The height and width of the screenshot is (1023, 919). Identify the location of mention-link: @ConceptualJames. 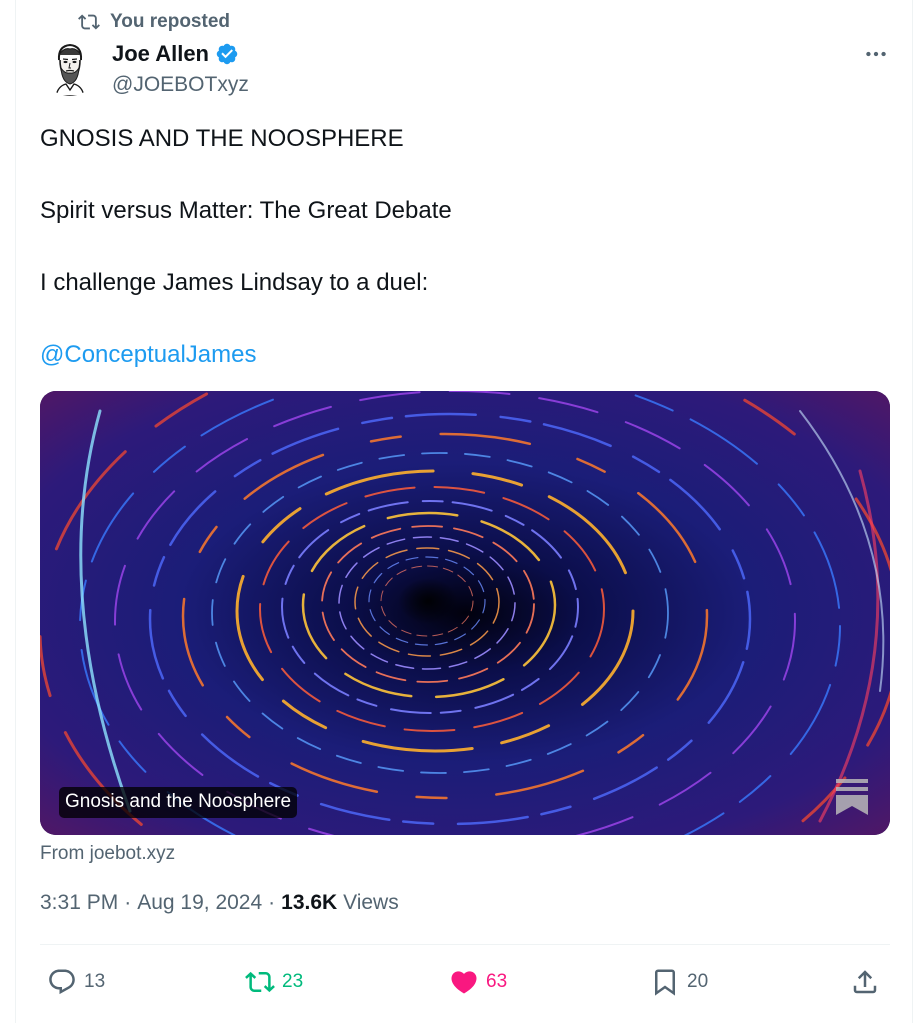
(148, 354).